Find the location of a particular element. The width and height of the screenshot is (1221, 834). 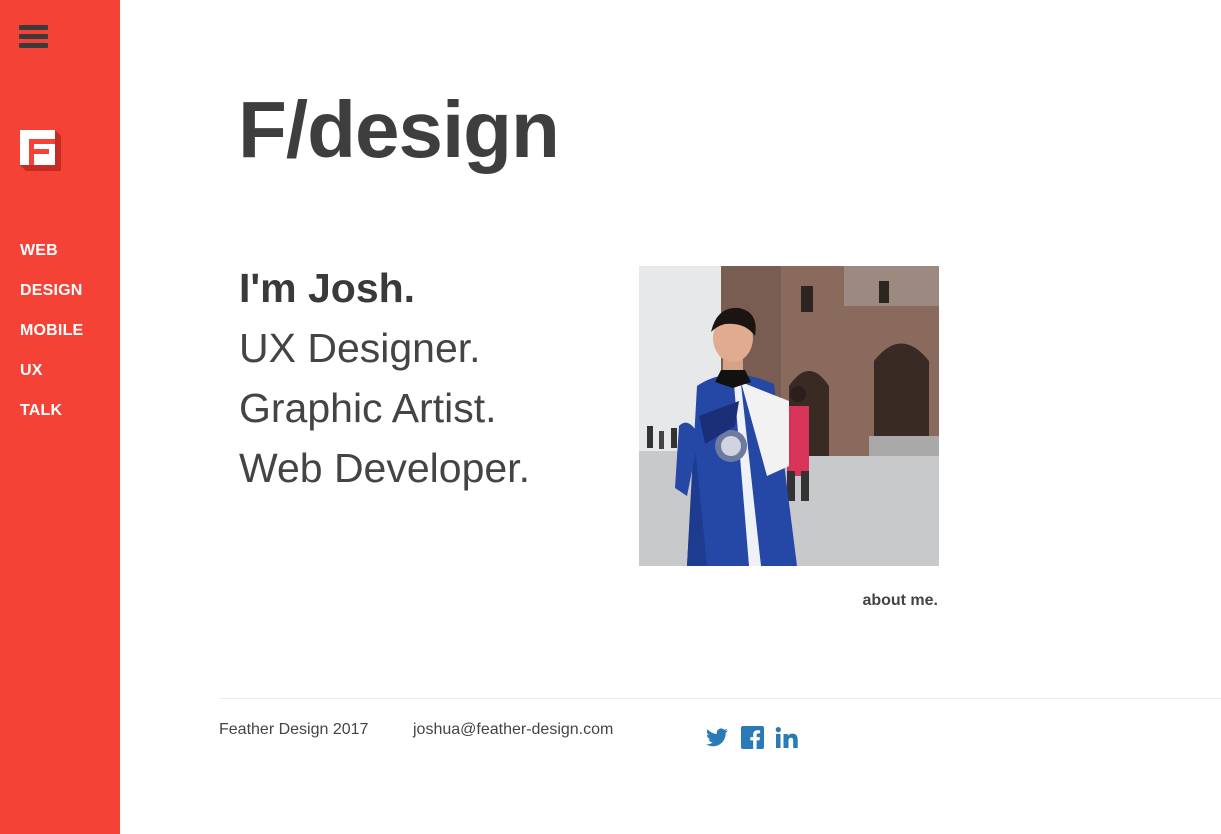

nav-item-design: DESIGN is located at coordinates (51, 291).